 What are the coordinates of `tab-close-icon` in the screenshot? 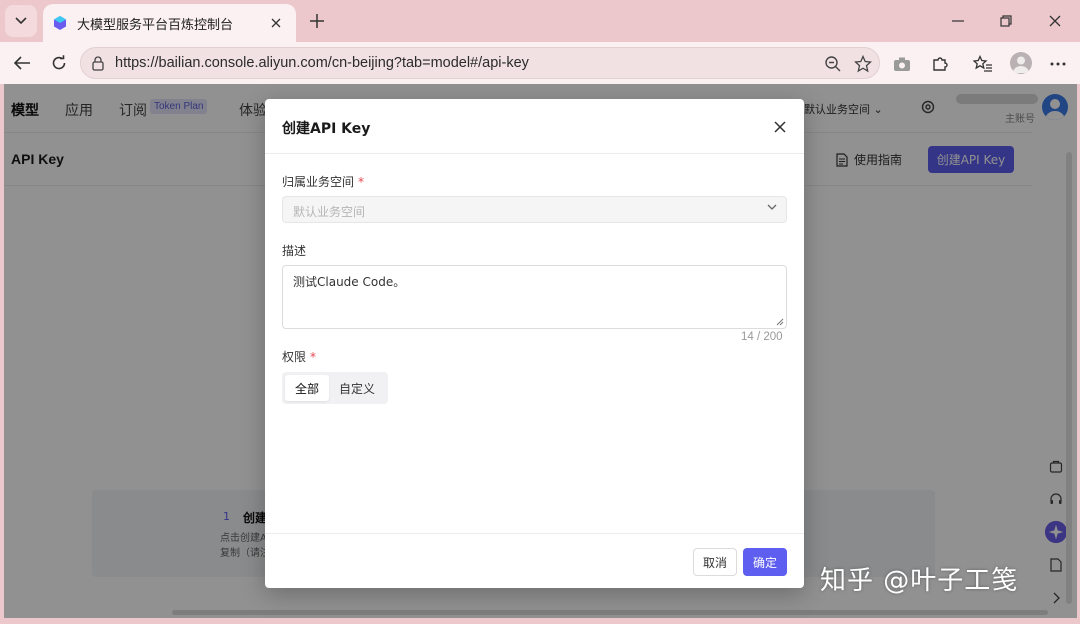 It's located at (276, 23).